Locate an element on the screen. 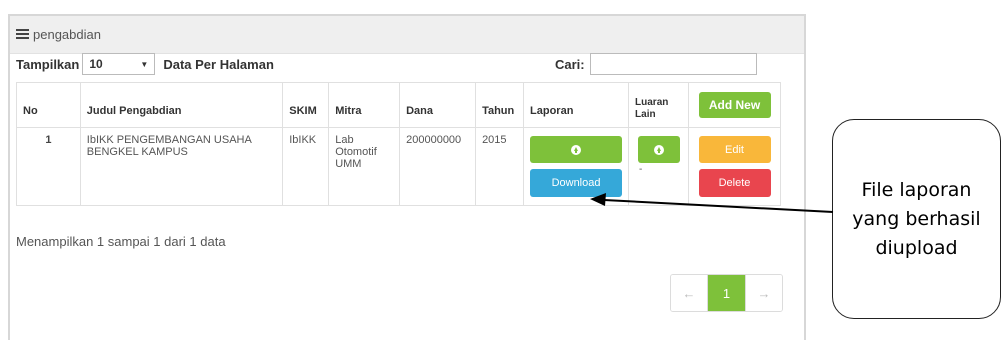 The width and height of the screenshot is (1007, 340). panel-title: pengabdian is located at coordinates (67, 34).